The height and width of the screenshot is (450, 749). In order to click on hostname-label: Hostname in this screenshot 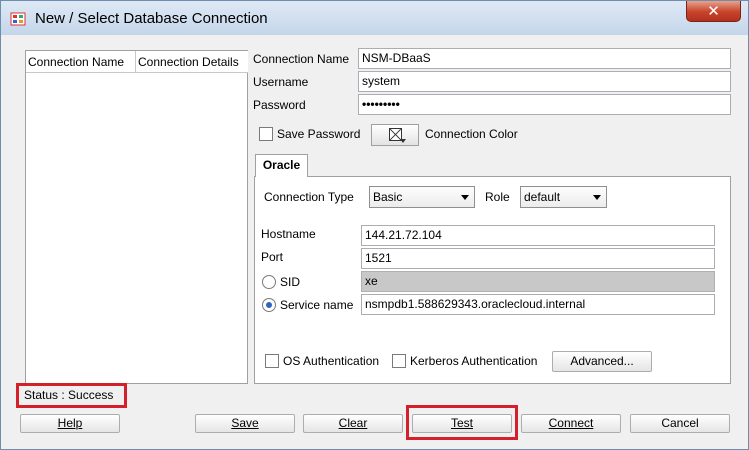, I will do `click(288, 234)`.